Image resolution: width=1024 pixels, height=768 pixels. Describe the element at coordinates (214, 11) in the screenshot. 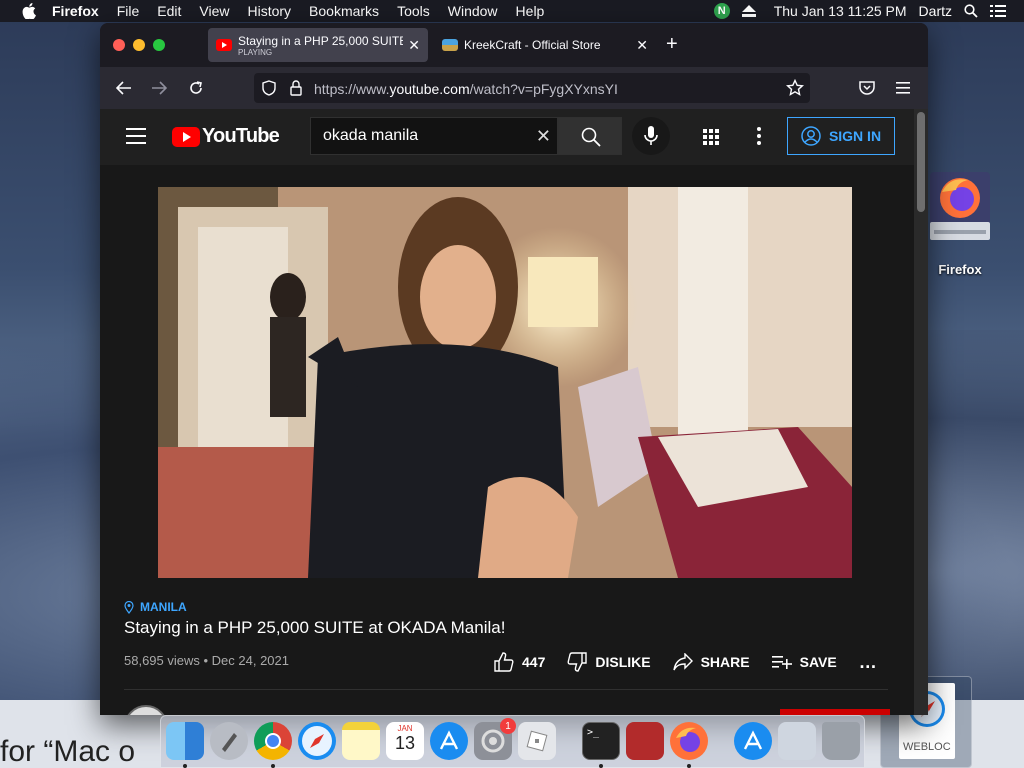

I see `menu-view: View` at that location.